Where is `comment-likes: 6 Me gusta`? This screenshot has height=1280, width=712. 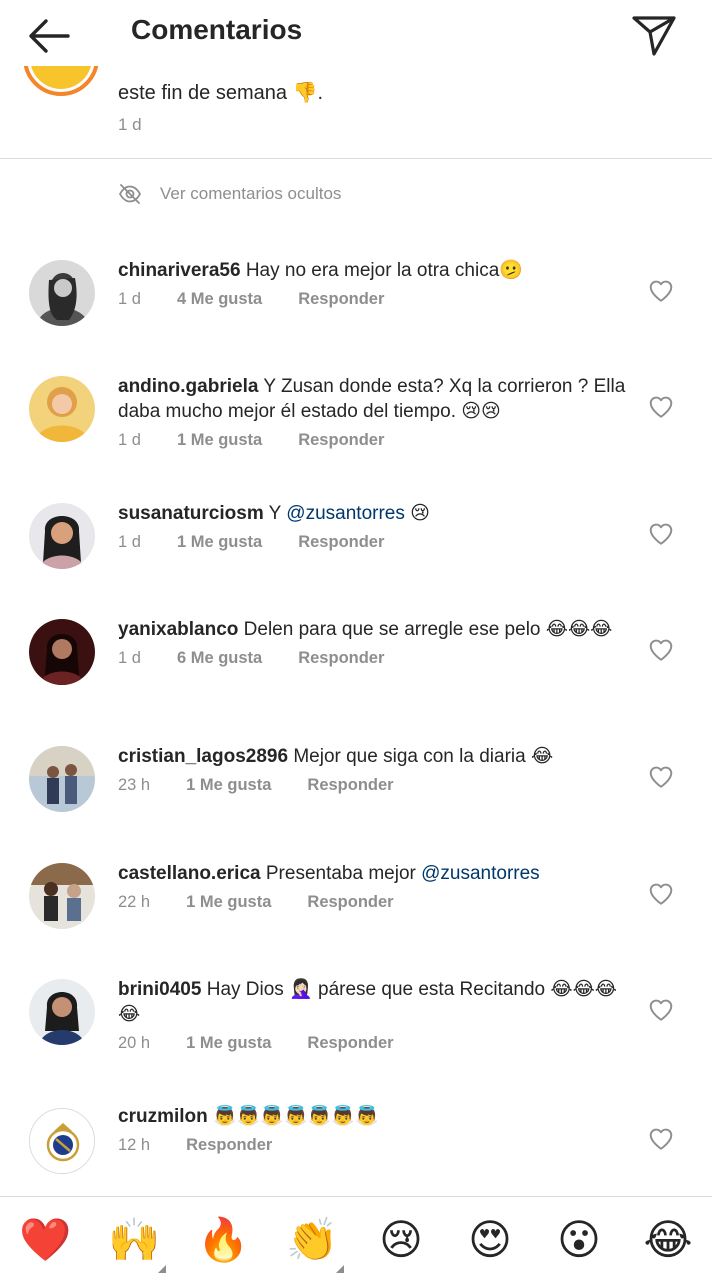 comment-likes: 6 Me gusta is located at coordinates (219, 658).